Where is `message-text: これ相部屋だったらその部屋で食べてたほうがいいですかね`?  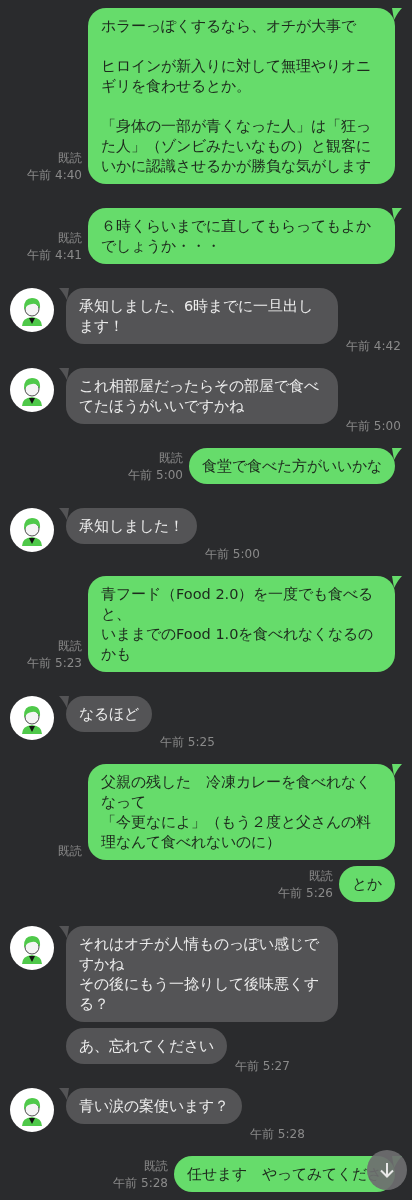
message-text: これ相部屋だったらその部屋で食べてたほうがいいですかね is located at coordinates (199, 396).